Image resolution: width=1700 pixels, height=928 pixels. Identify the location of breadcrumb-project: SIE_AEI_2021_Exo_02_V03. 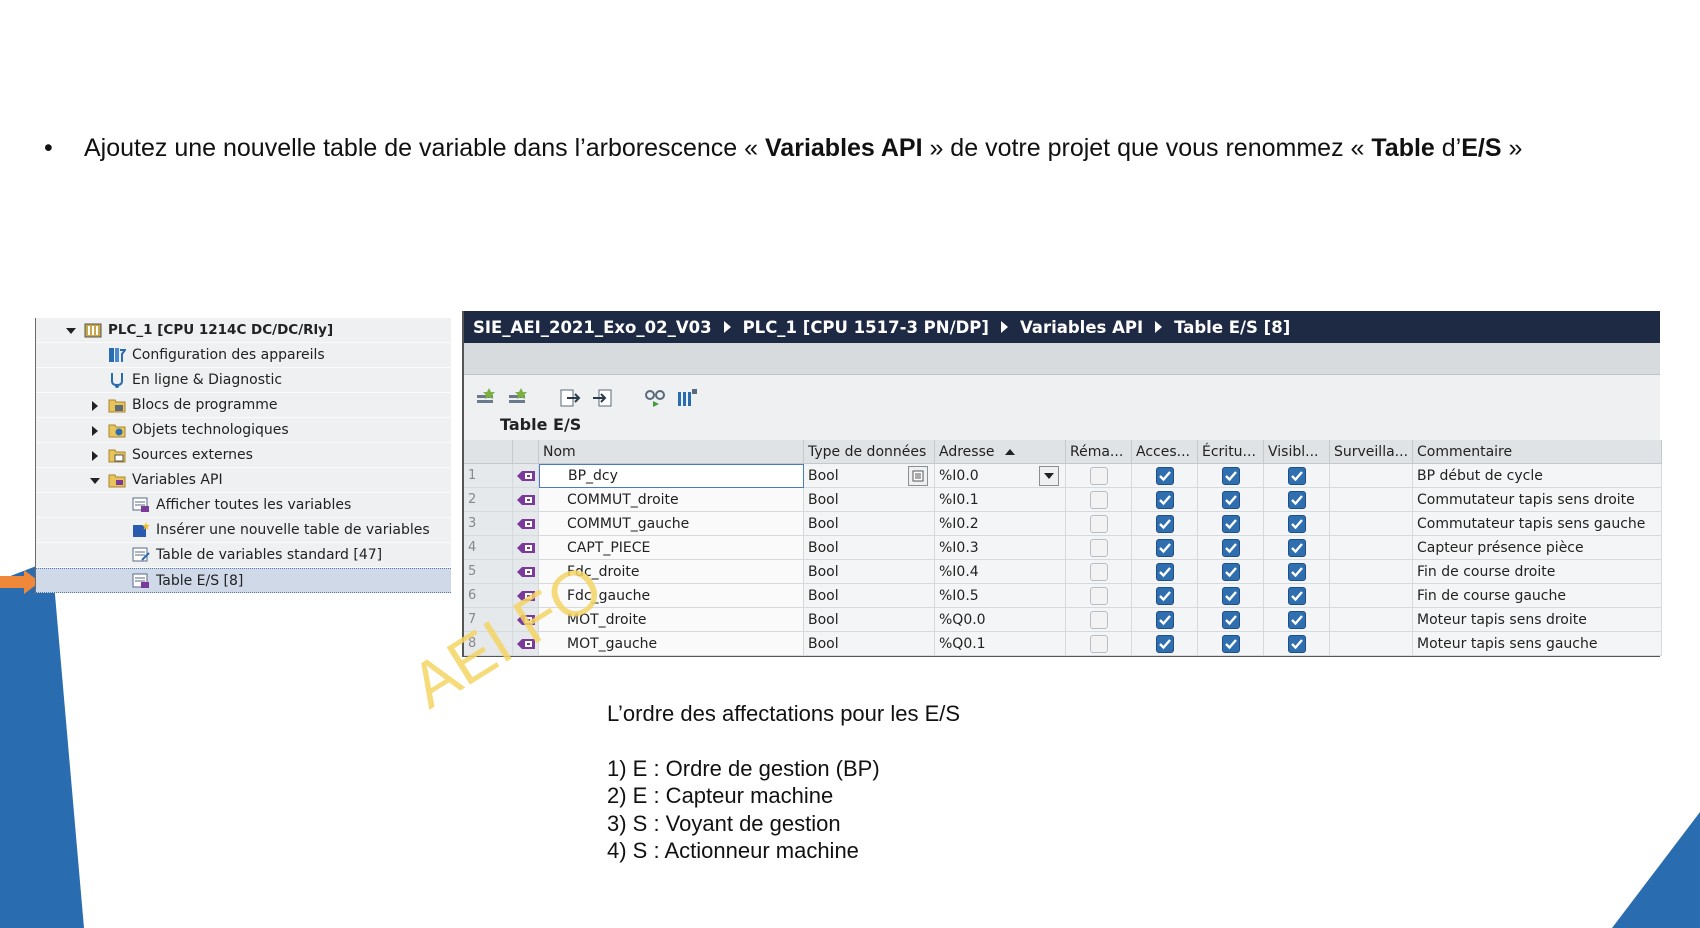
(592, 327).